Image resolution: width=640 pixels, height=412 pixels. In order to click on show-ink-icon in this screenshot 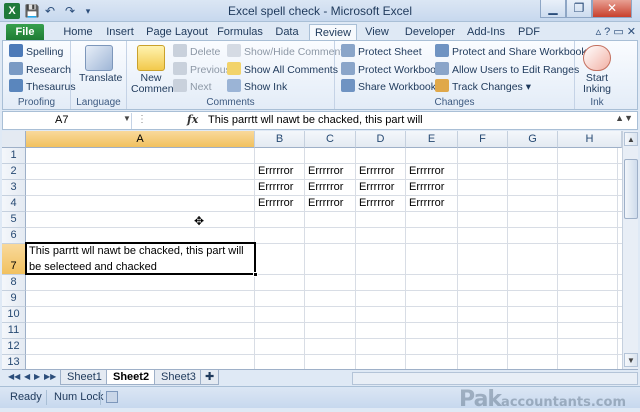, I will do `click(234, 85)`.